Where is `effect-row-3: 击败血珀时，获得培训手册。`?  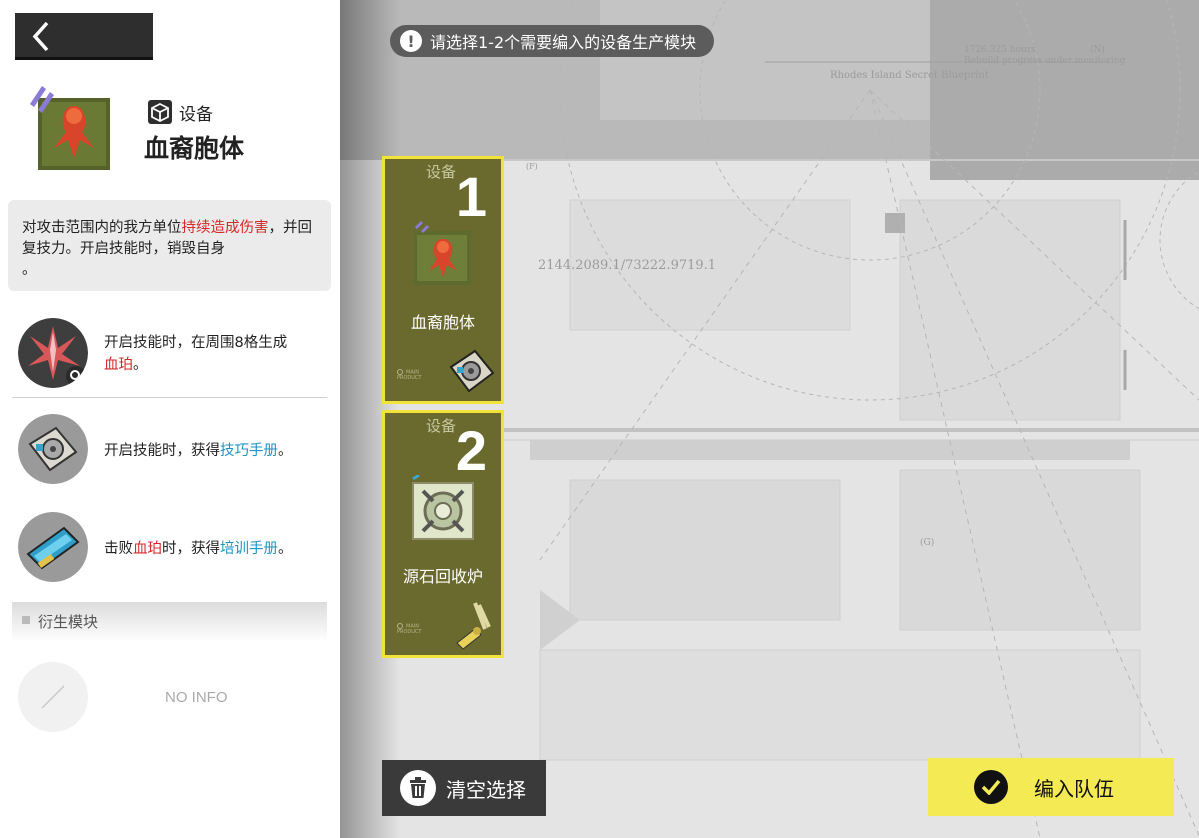
effect-row-3: 击败血珀时，获得培训手册。 is located at coordinates (173, 547).